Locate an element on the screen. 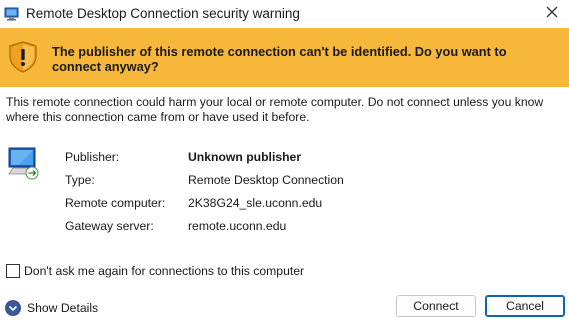  show-details-toggle: Show Details is located at coordinates (51, 308).